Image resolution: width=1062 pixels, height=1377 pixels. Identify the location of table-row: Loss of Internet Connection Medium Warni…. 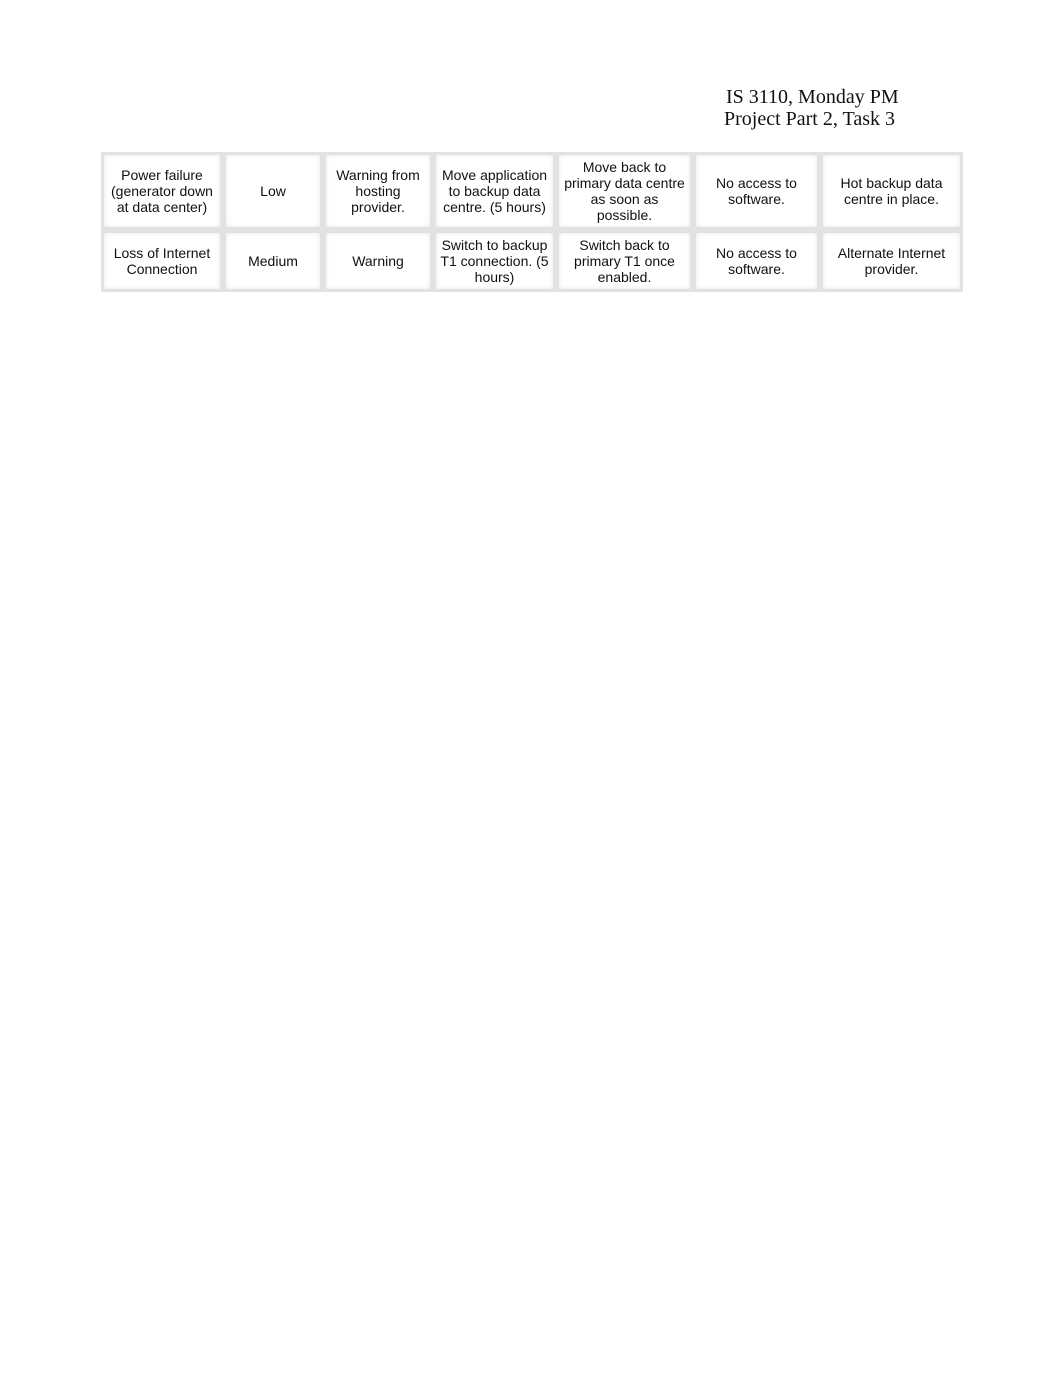
(532, 261).